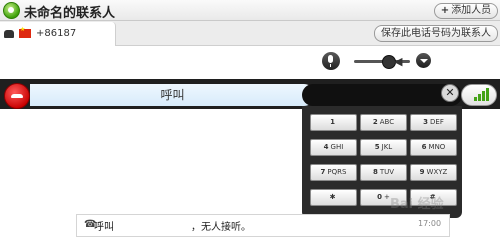 This screenshot has width=500, height=241. What do you see at coordinates (333, 172) in the screenshot?
I see `dialpad-key-7: 7 PQRS` at bounding box center [333, 172].